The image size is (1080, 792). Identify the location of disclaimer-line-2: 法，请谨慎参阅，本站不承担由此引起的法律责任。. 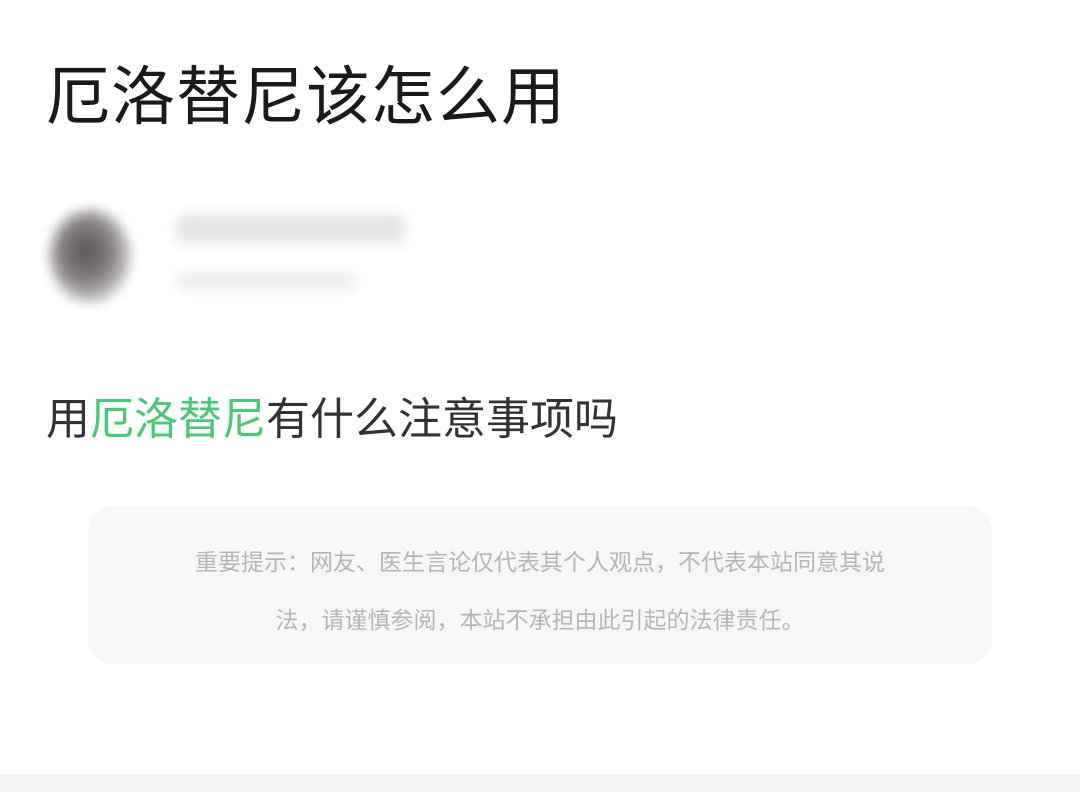
(540, 621).